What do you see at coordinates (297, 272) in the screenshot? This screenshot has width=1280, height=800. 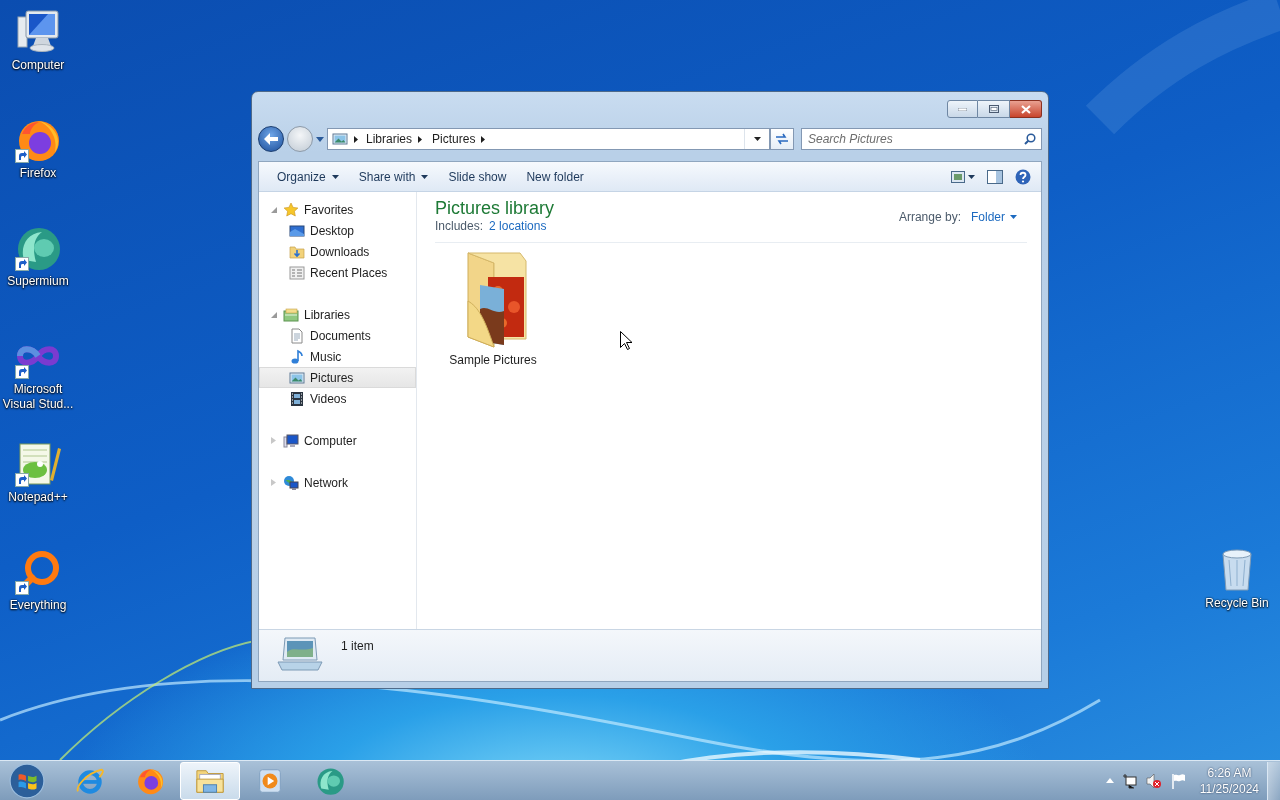 I see `list-icon` at bounding box center [297, 272].